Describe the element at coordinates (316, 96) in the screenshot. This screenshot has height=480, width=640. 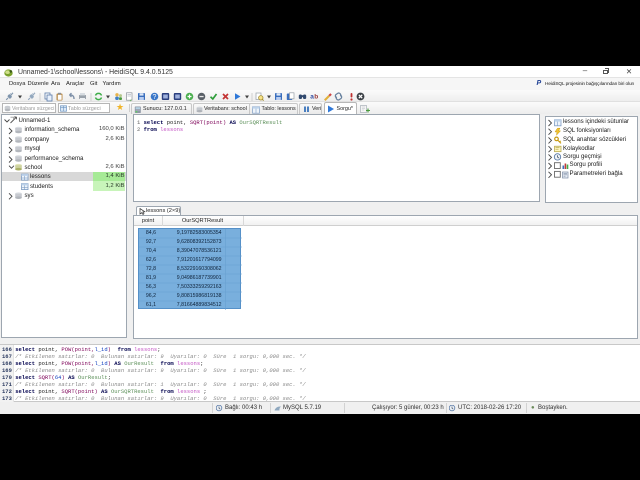
I see `svg-text: b` at that location.